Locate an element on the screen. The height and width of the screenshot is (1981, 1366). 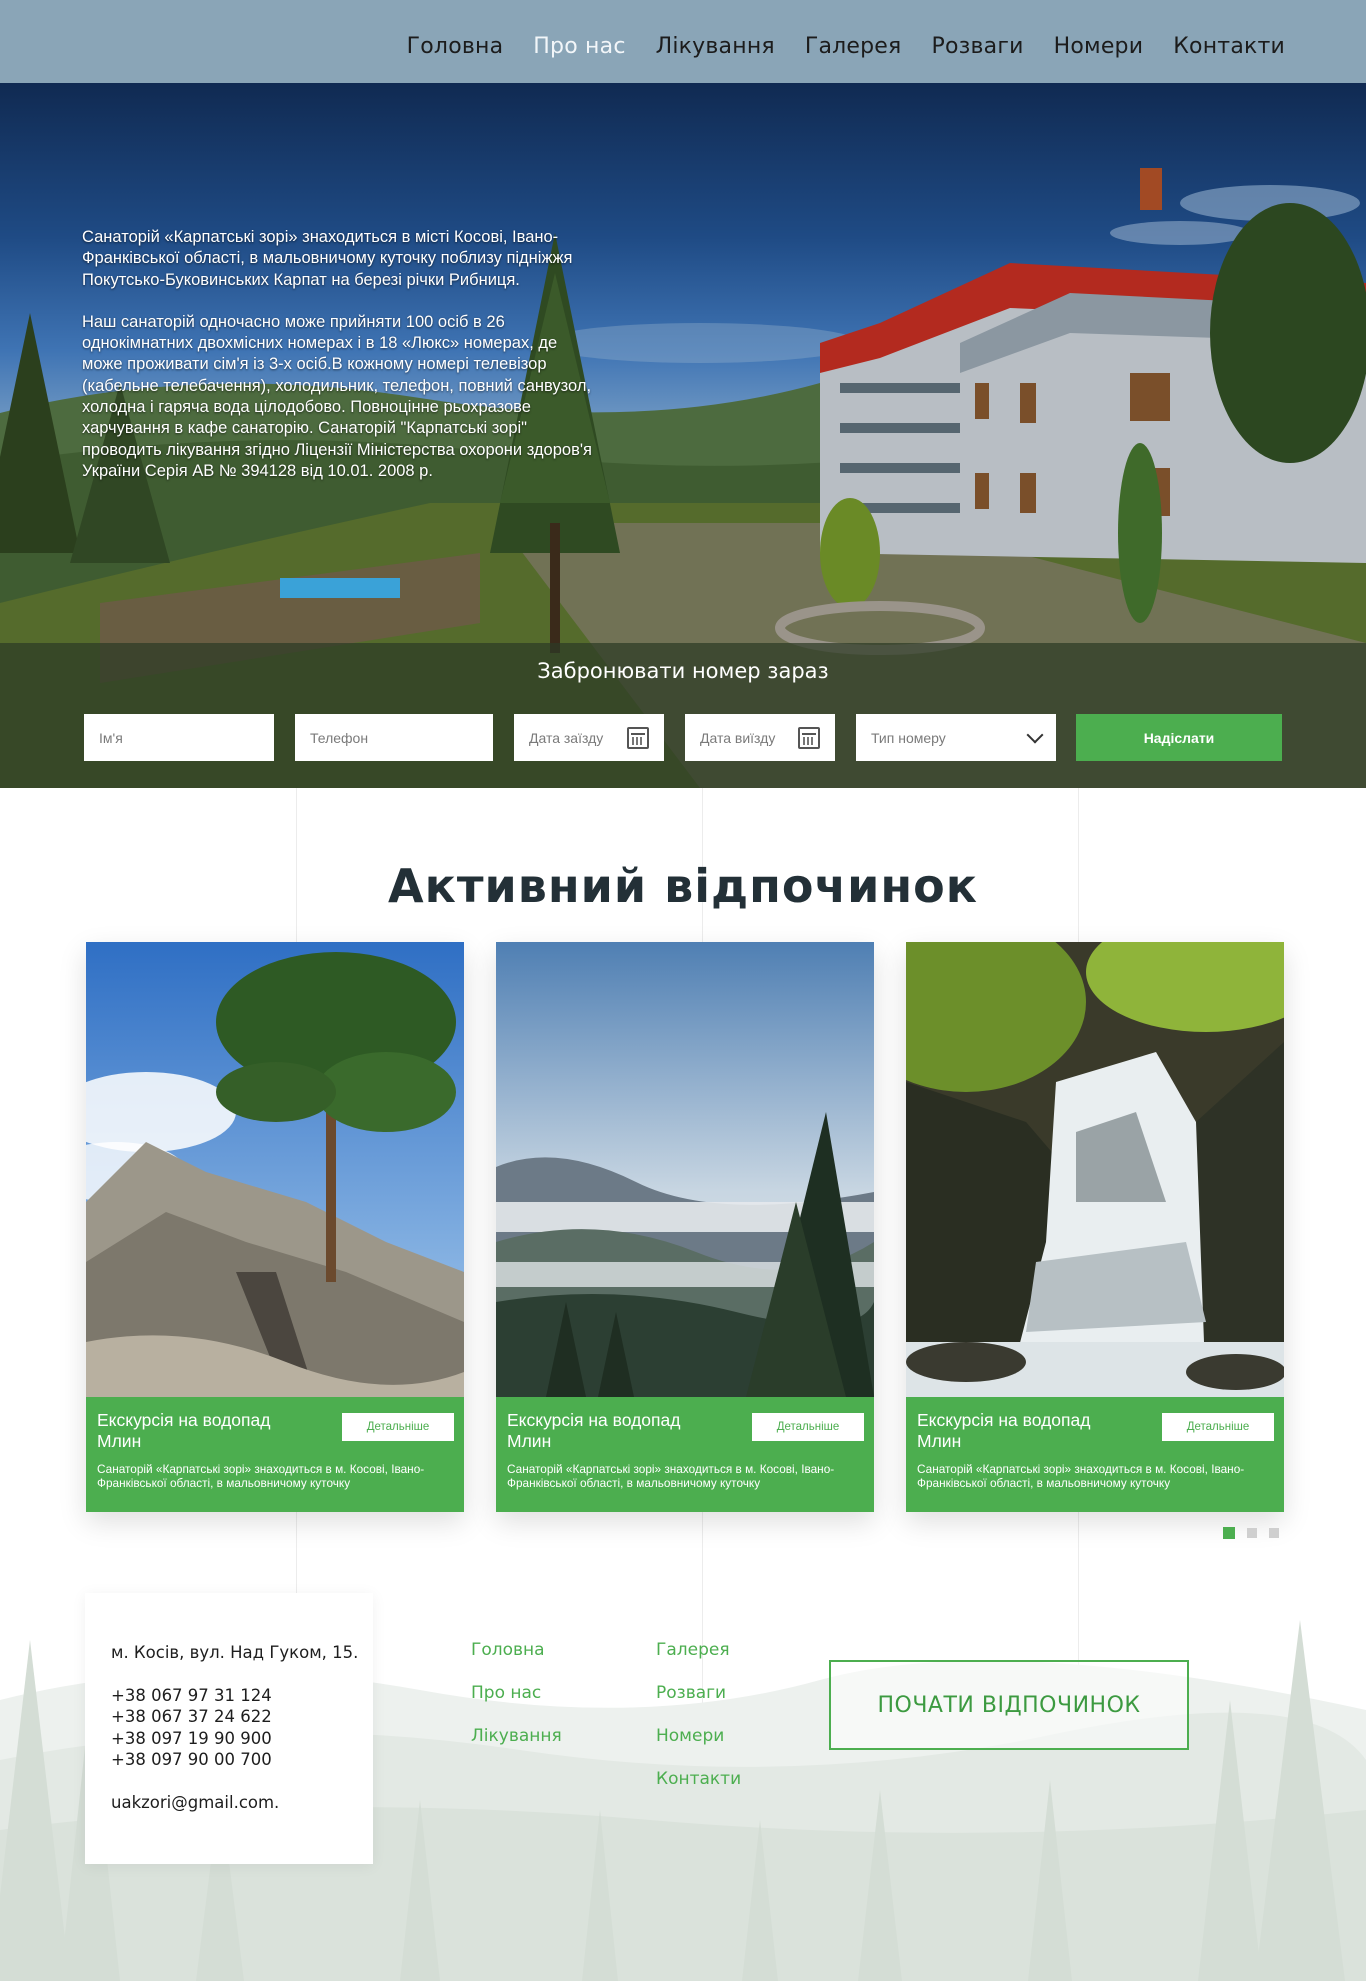
checkin-date-placeholder: Дата заїзду is located at coordinates (566, 737).